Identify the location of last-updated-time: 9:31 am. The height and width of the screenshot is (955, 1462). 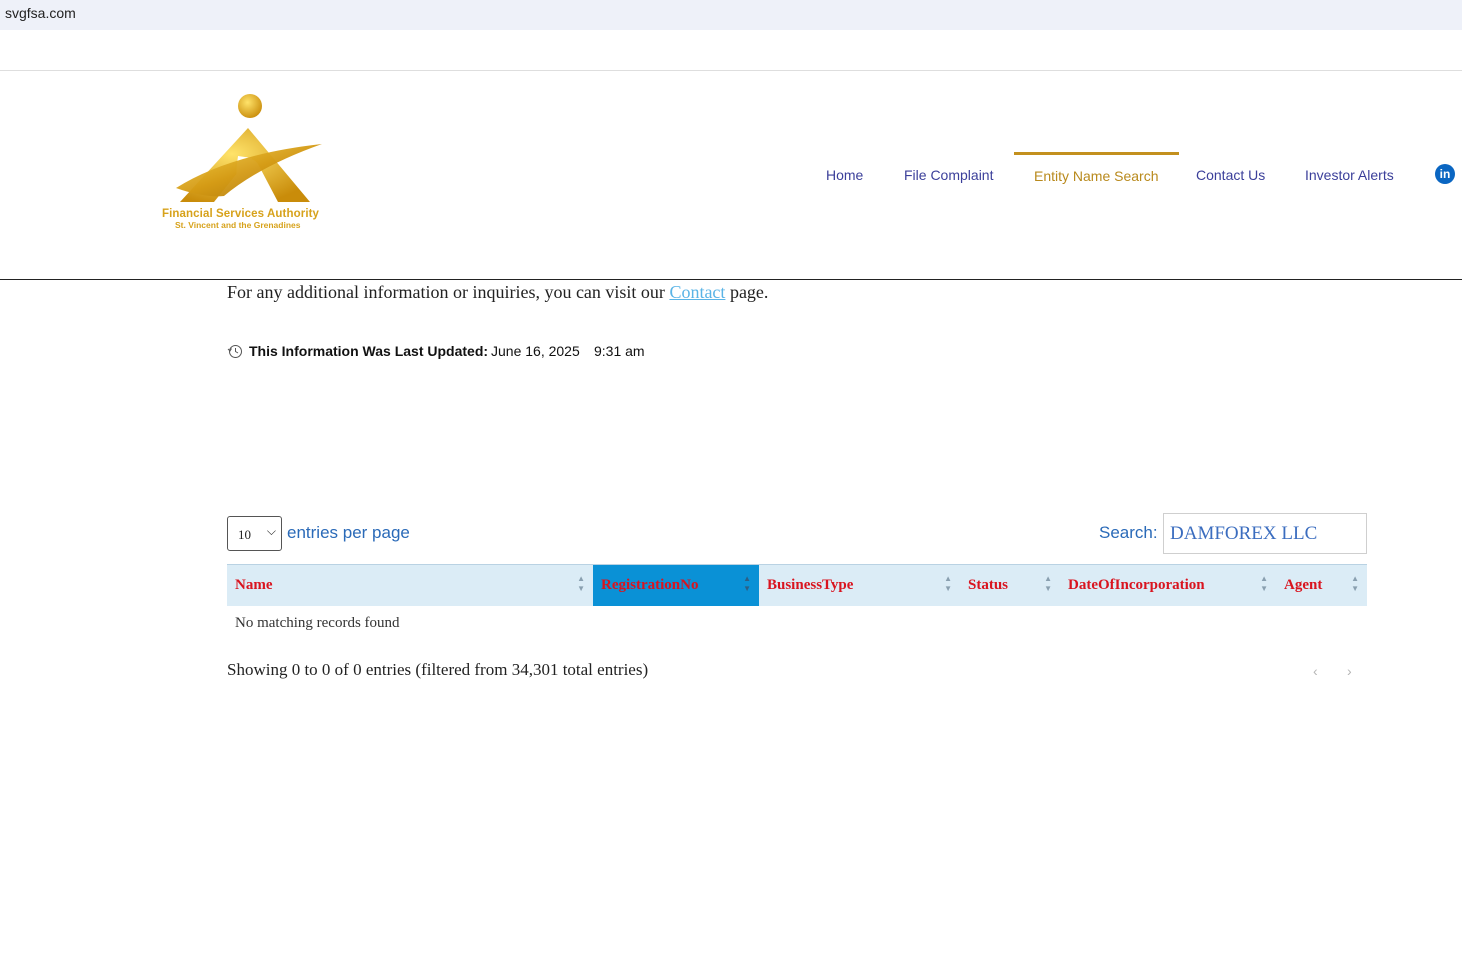
(619, 351).